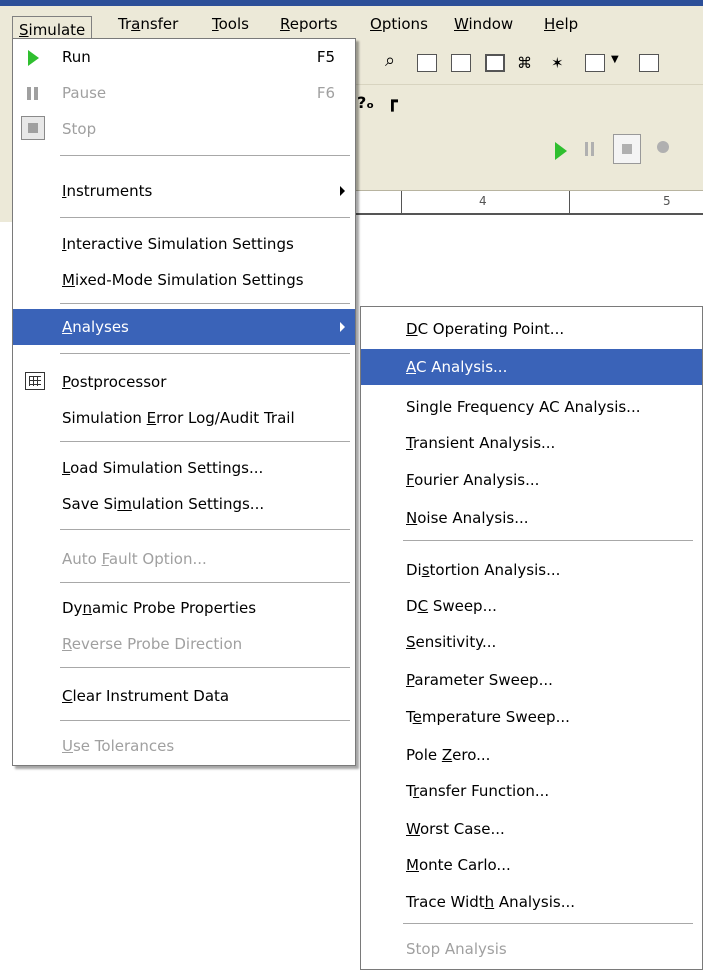  I want to click on app-left-edge, so click(6, 132).